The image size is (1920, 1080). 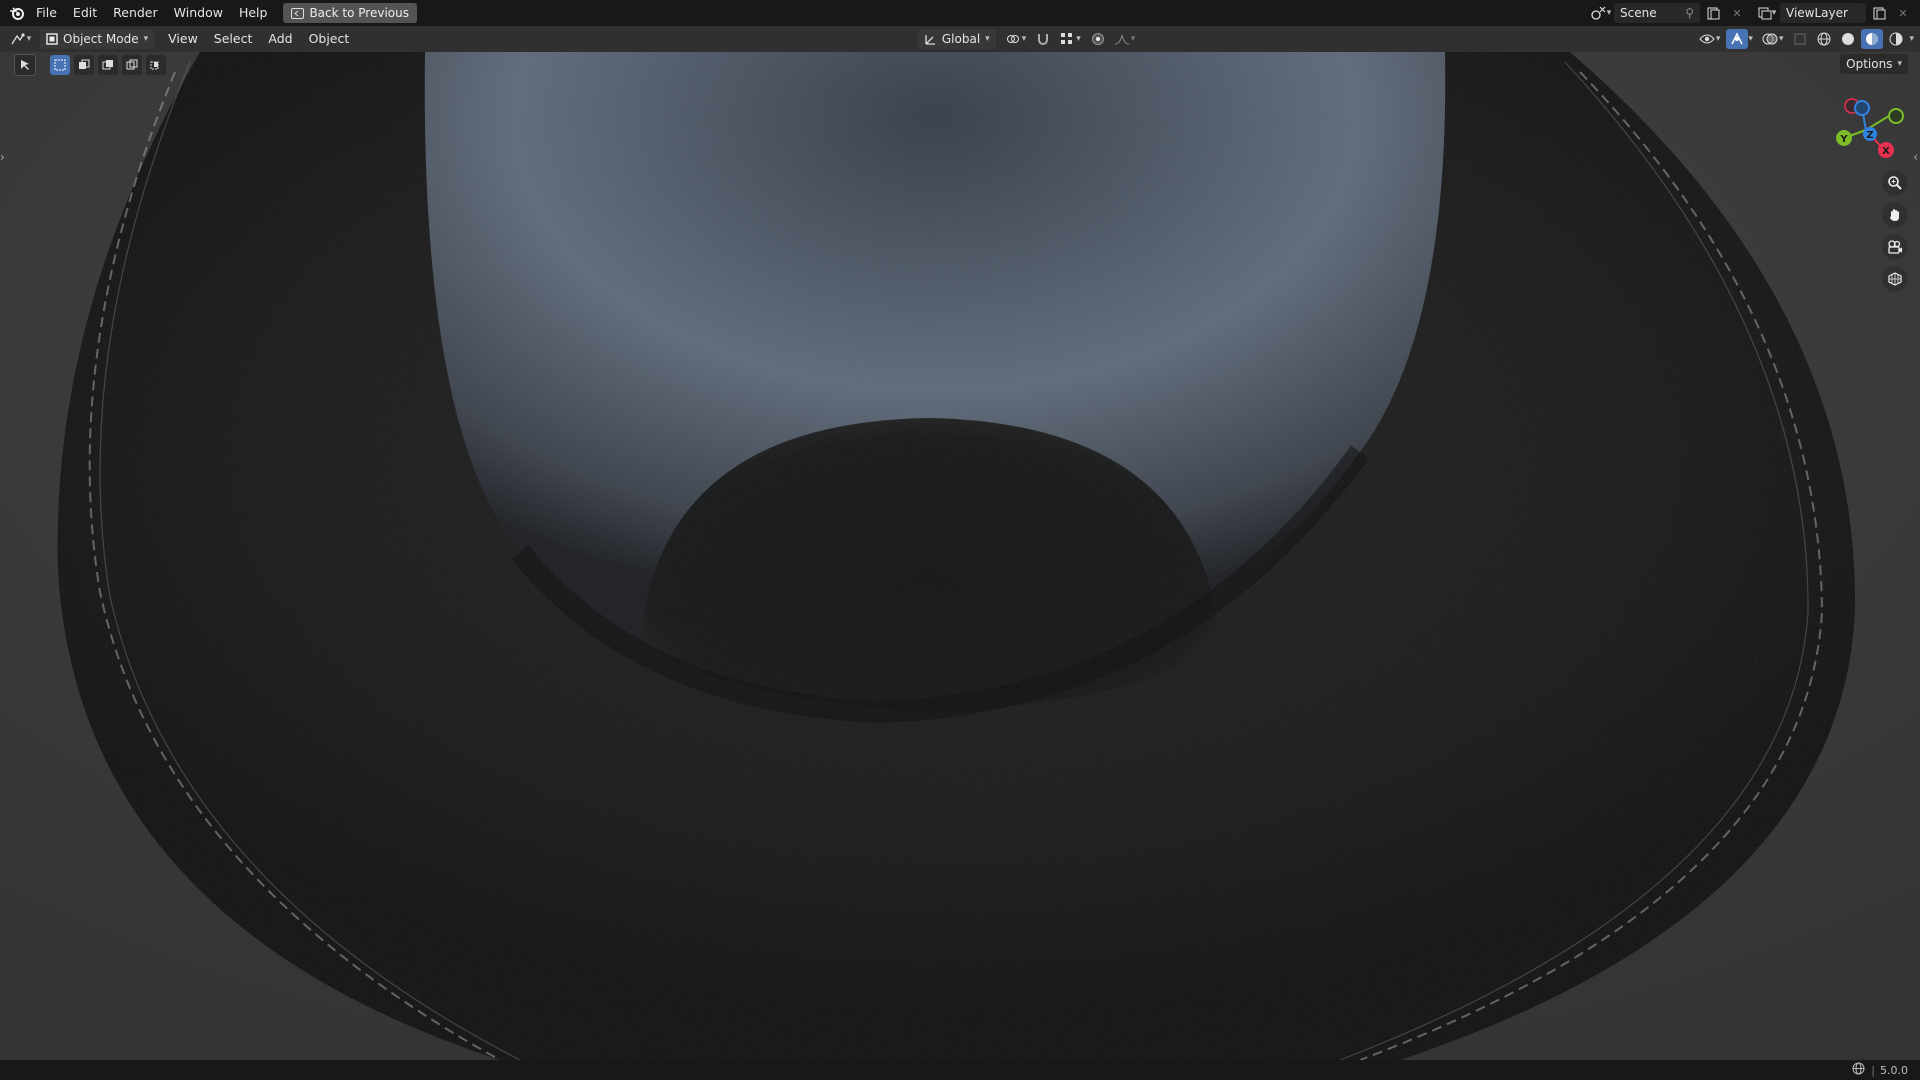 I want to click on new-scene-icon, so click(x=1713, y=13).